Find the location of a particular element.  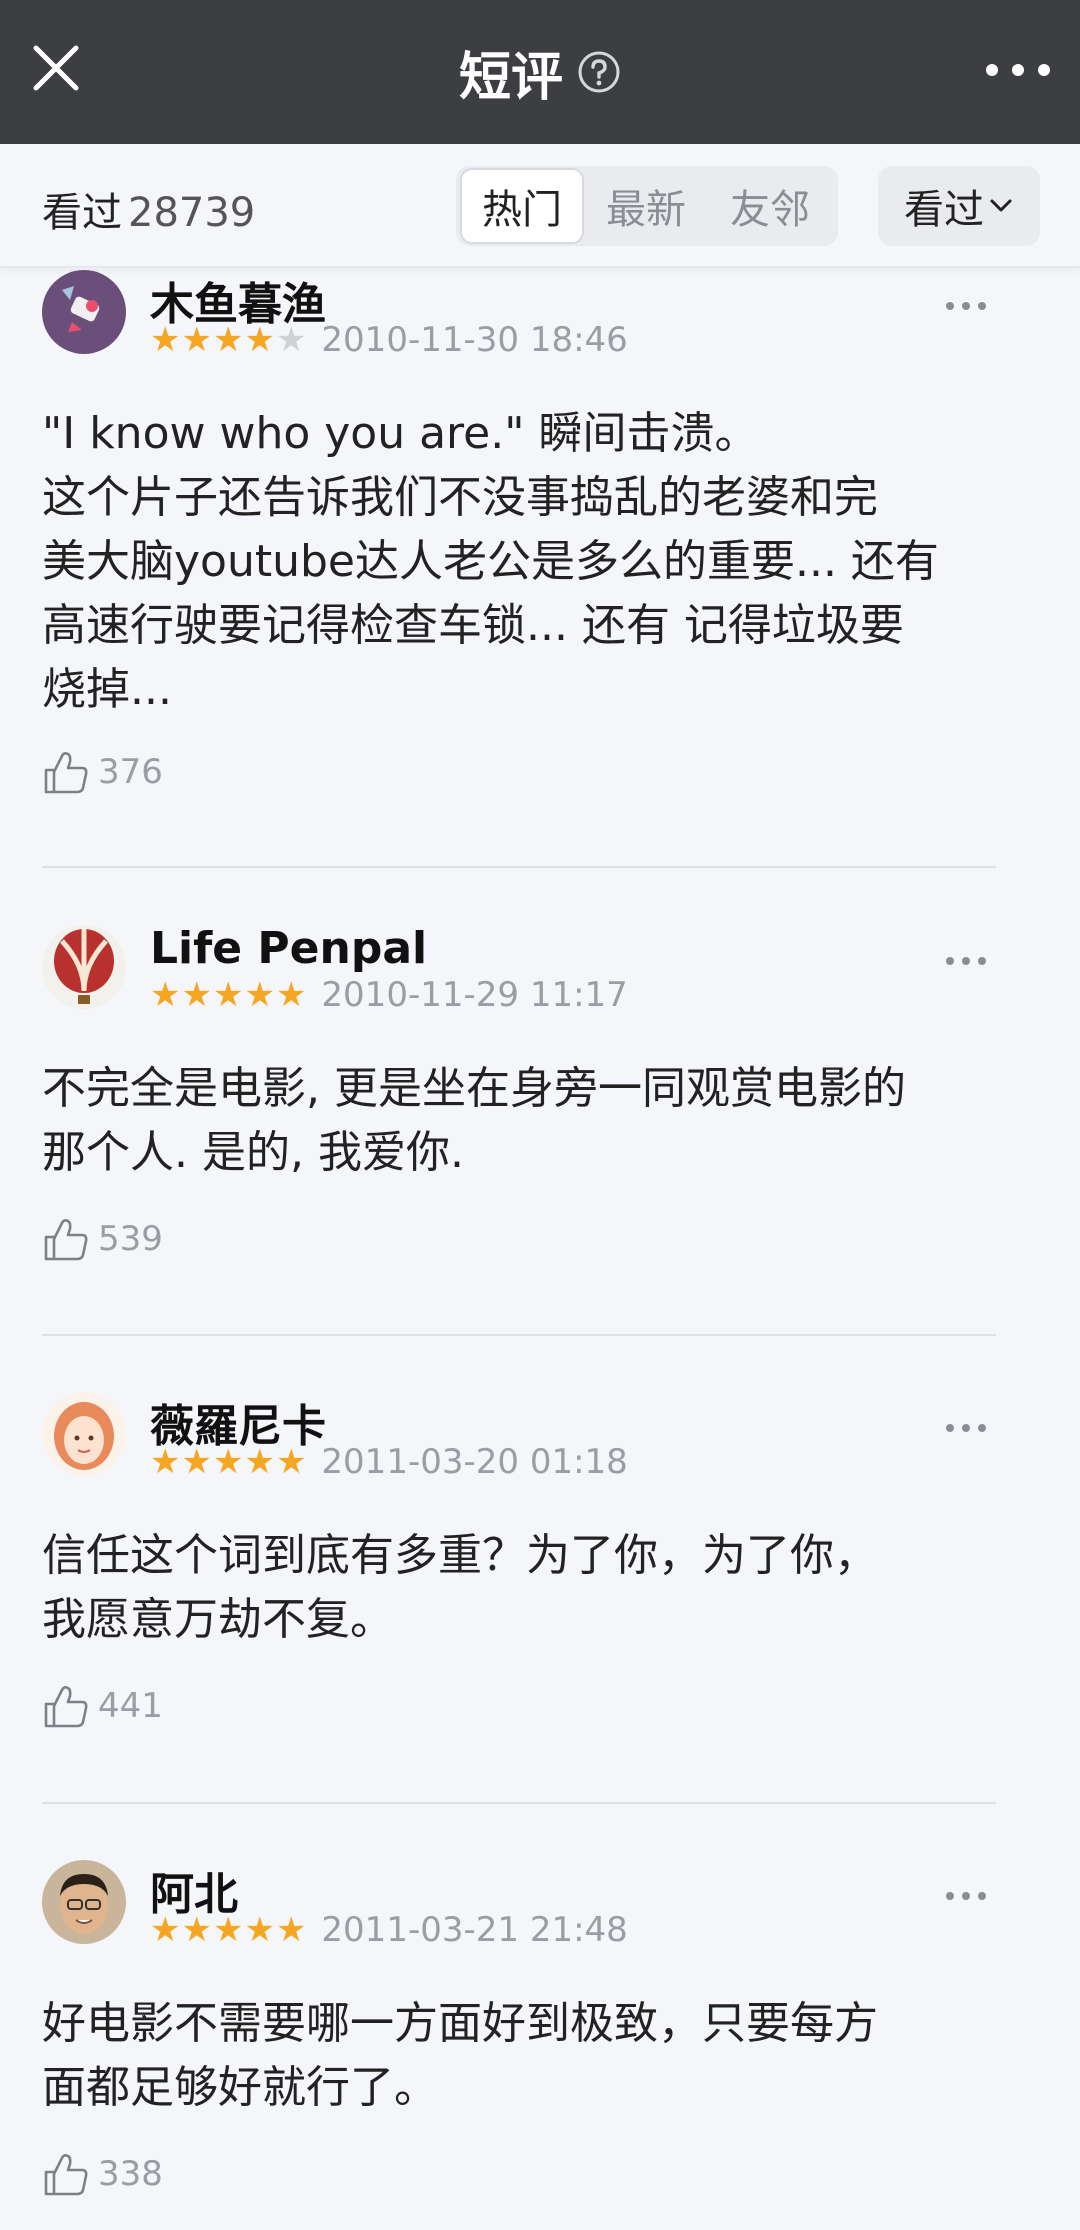

title-area: 短评 is located at coordinates (540, 72).